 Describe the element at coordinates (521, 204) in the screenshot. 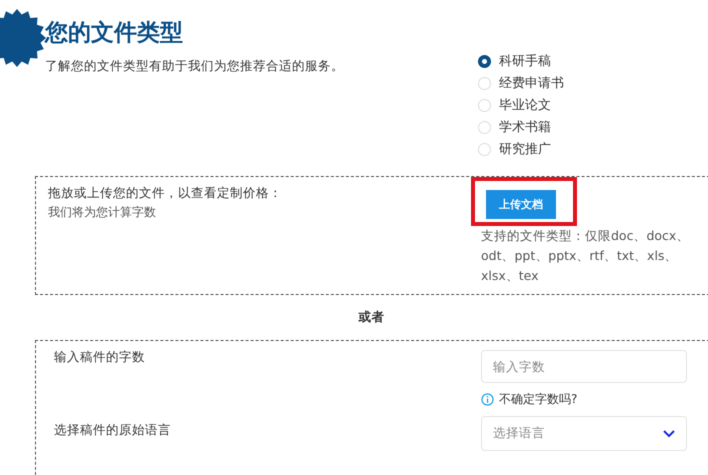

I see `upload-button: 上传文档` at that location.